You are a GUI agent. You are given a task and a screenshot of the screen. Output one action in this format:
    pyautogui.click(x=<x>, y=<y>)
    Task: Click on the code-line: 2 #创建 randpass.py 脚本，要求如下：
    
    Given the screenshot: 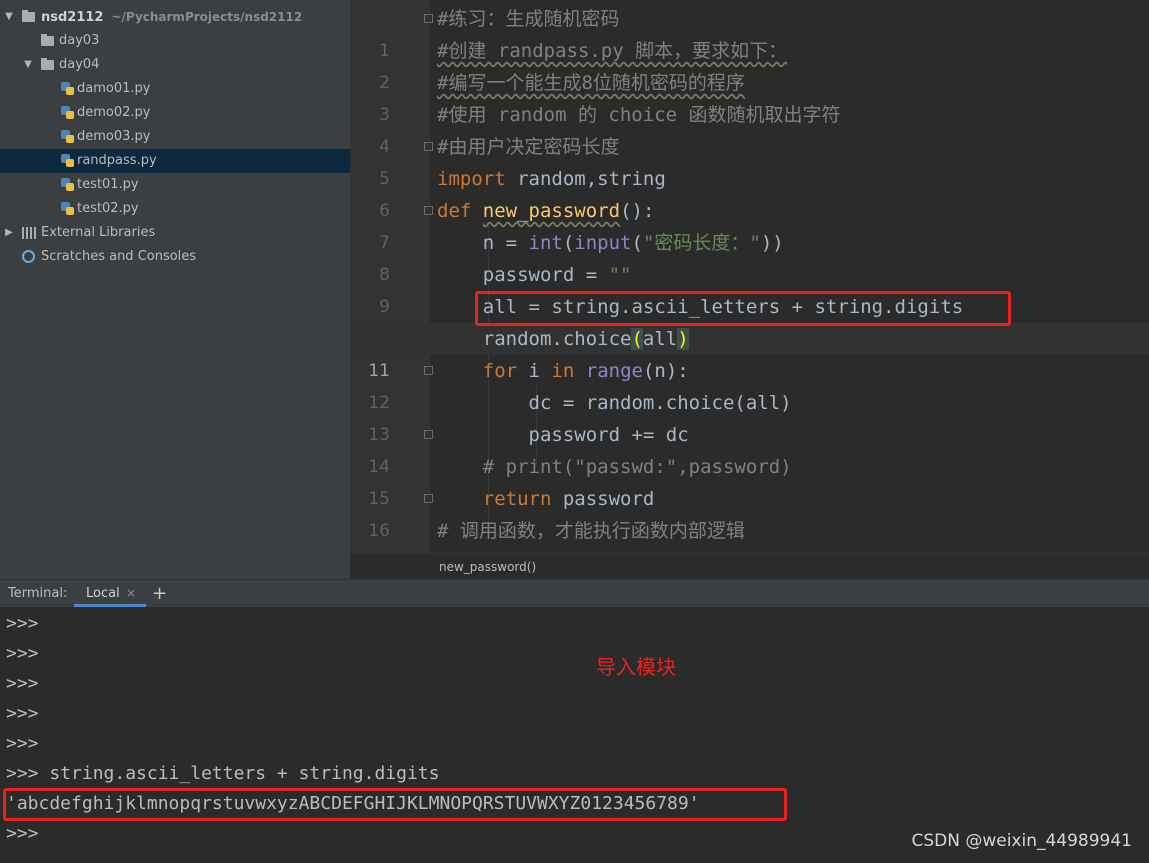 What is the action you would take?
    pyautogui.click(x=749, y=64)
    